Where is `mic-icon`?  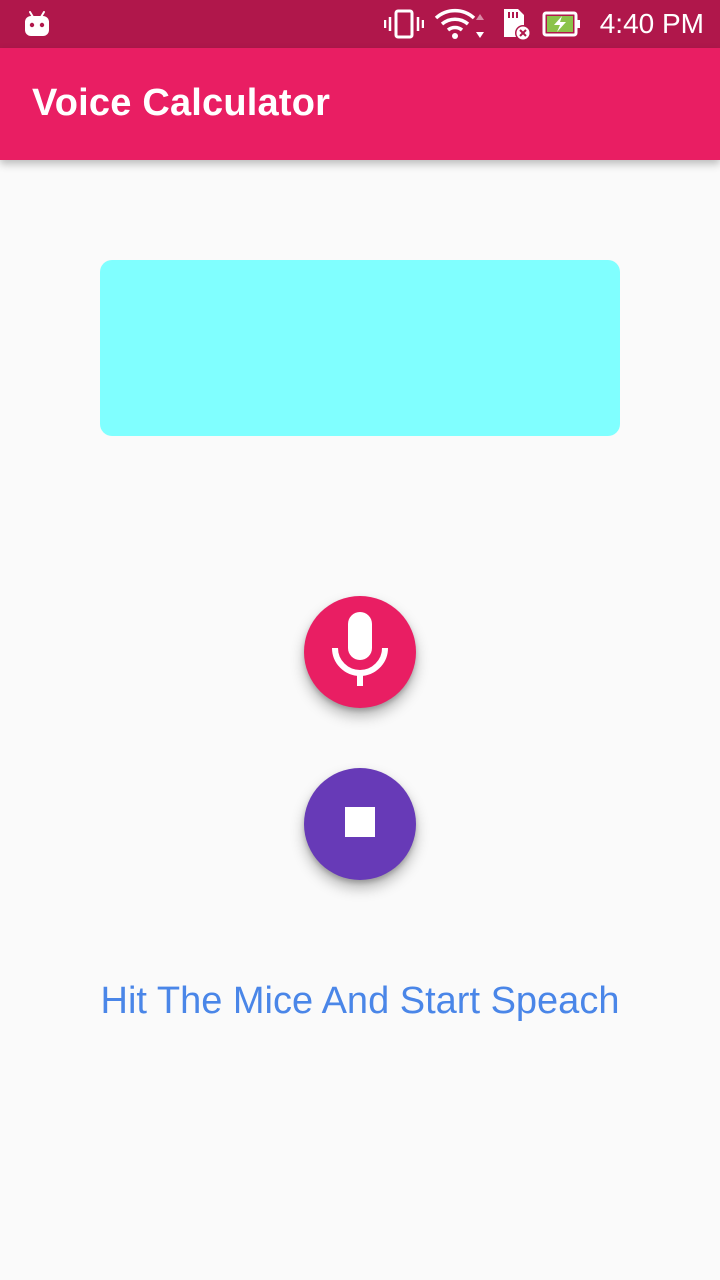
mic-icon is located at coordinates (360, 652).